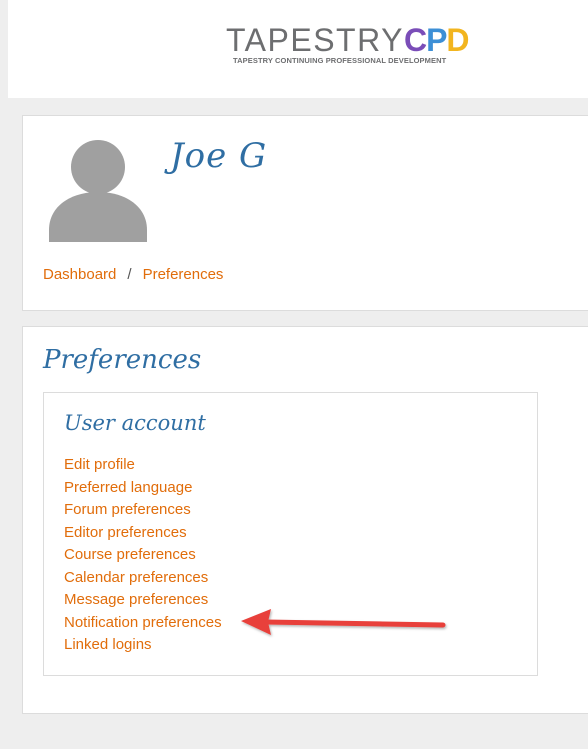  I want to click on default-user-icon, so click(98, 191).